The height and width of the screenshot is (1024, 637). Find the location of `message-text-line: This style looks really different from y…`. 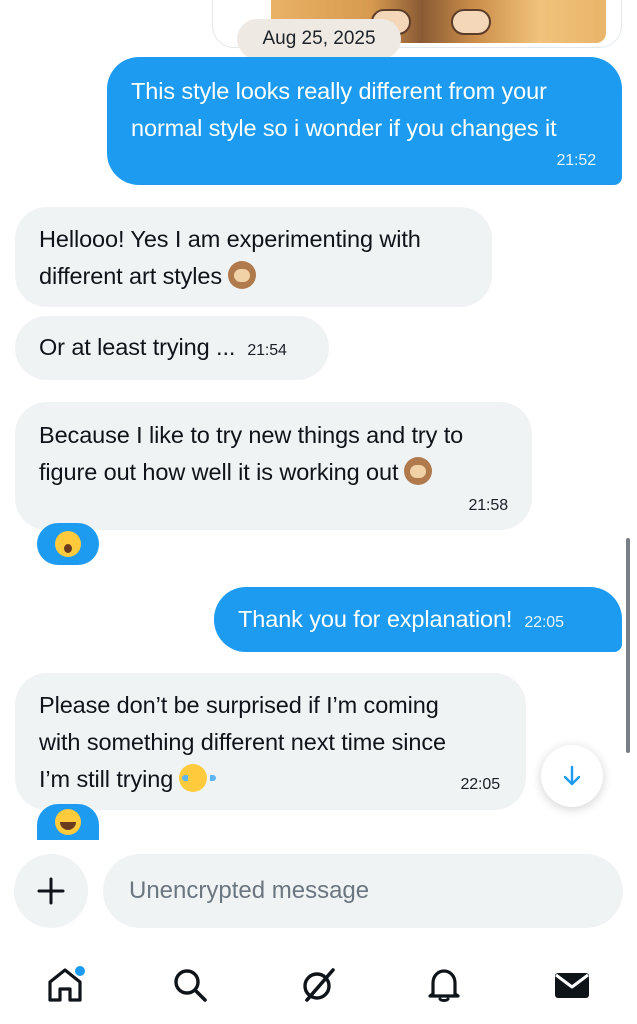

message-text-line: This style looks really different from y… is located at coordinates (339, 91).